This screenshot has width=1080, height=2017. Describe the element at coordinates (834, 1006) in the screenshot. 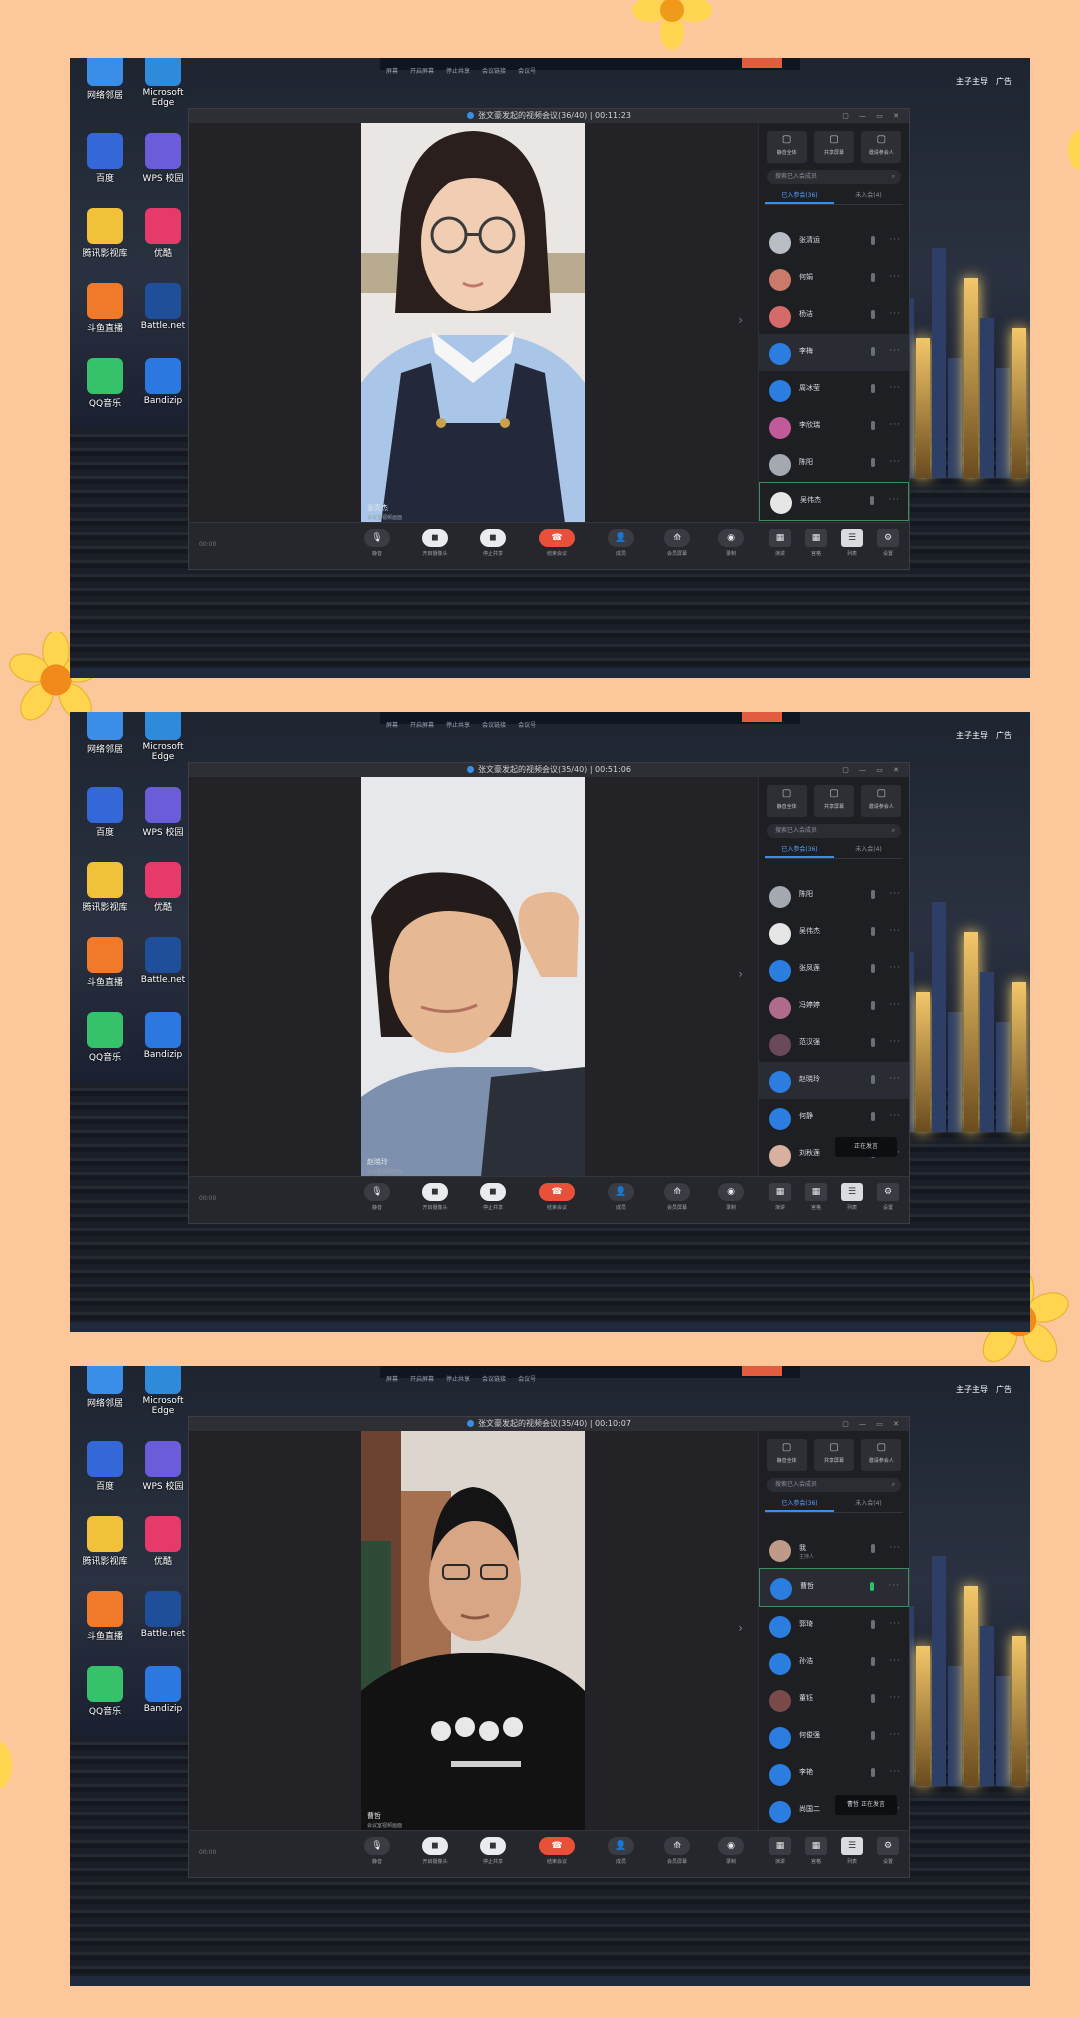

I see `participant-row: 冯婷婷 ···` at that location.